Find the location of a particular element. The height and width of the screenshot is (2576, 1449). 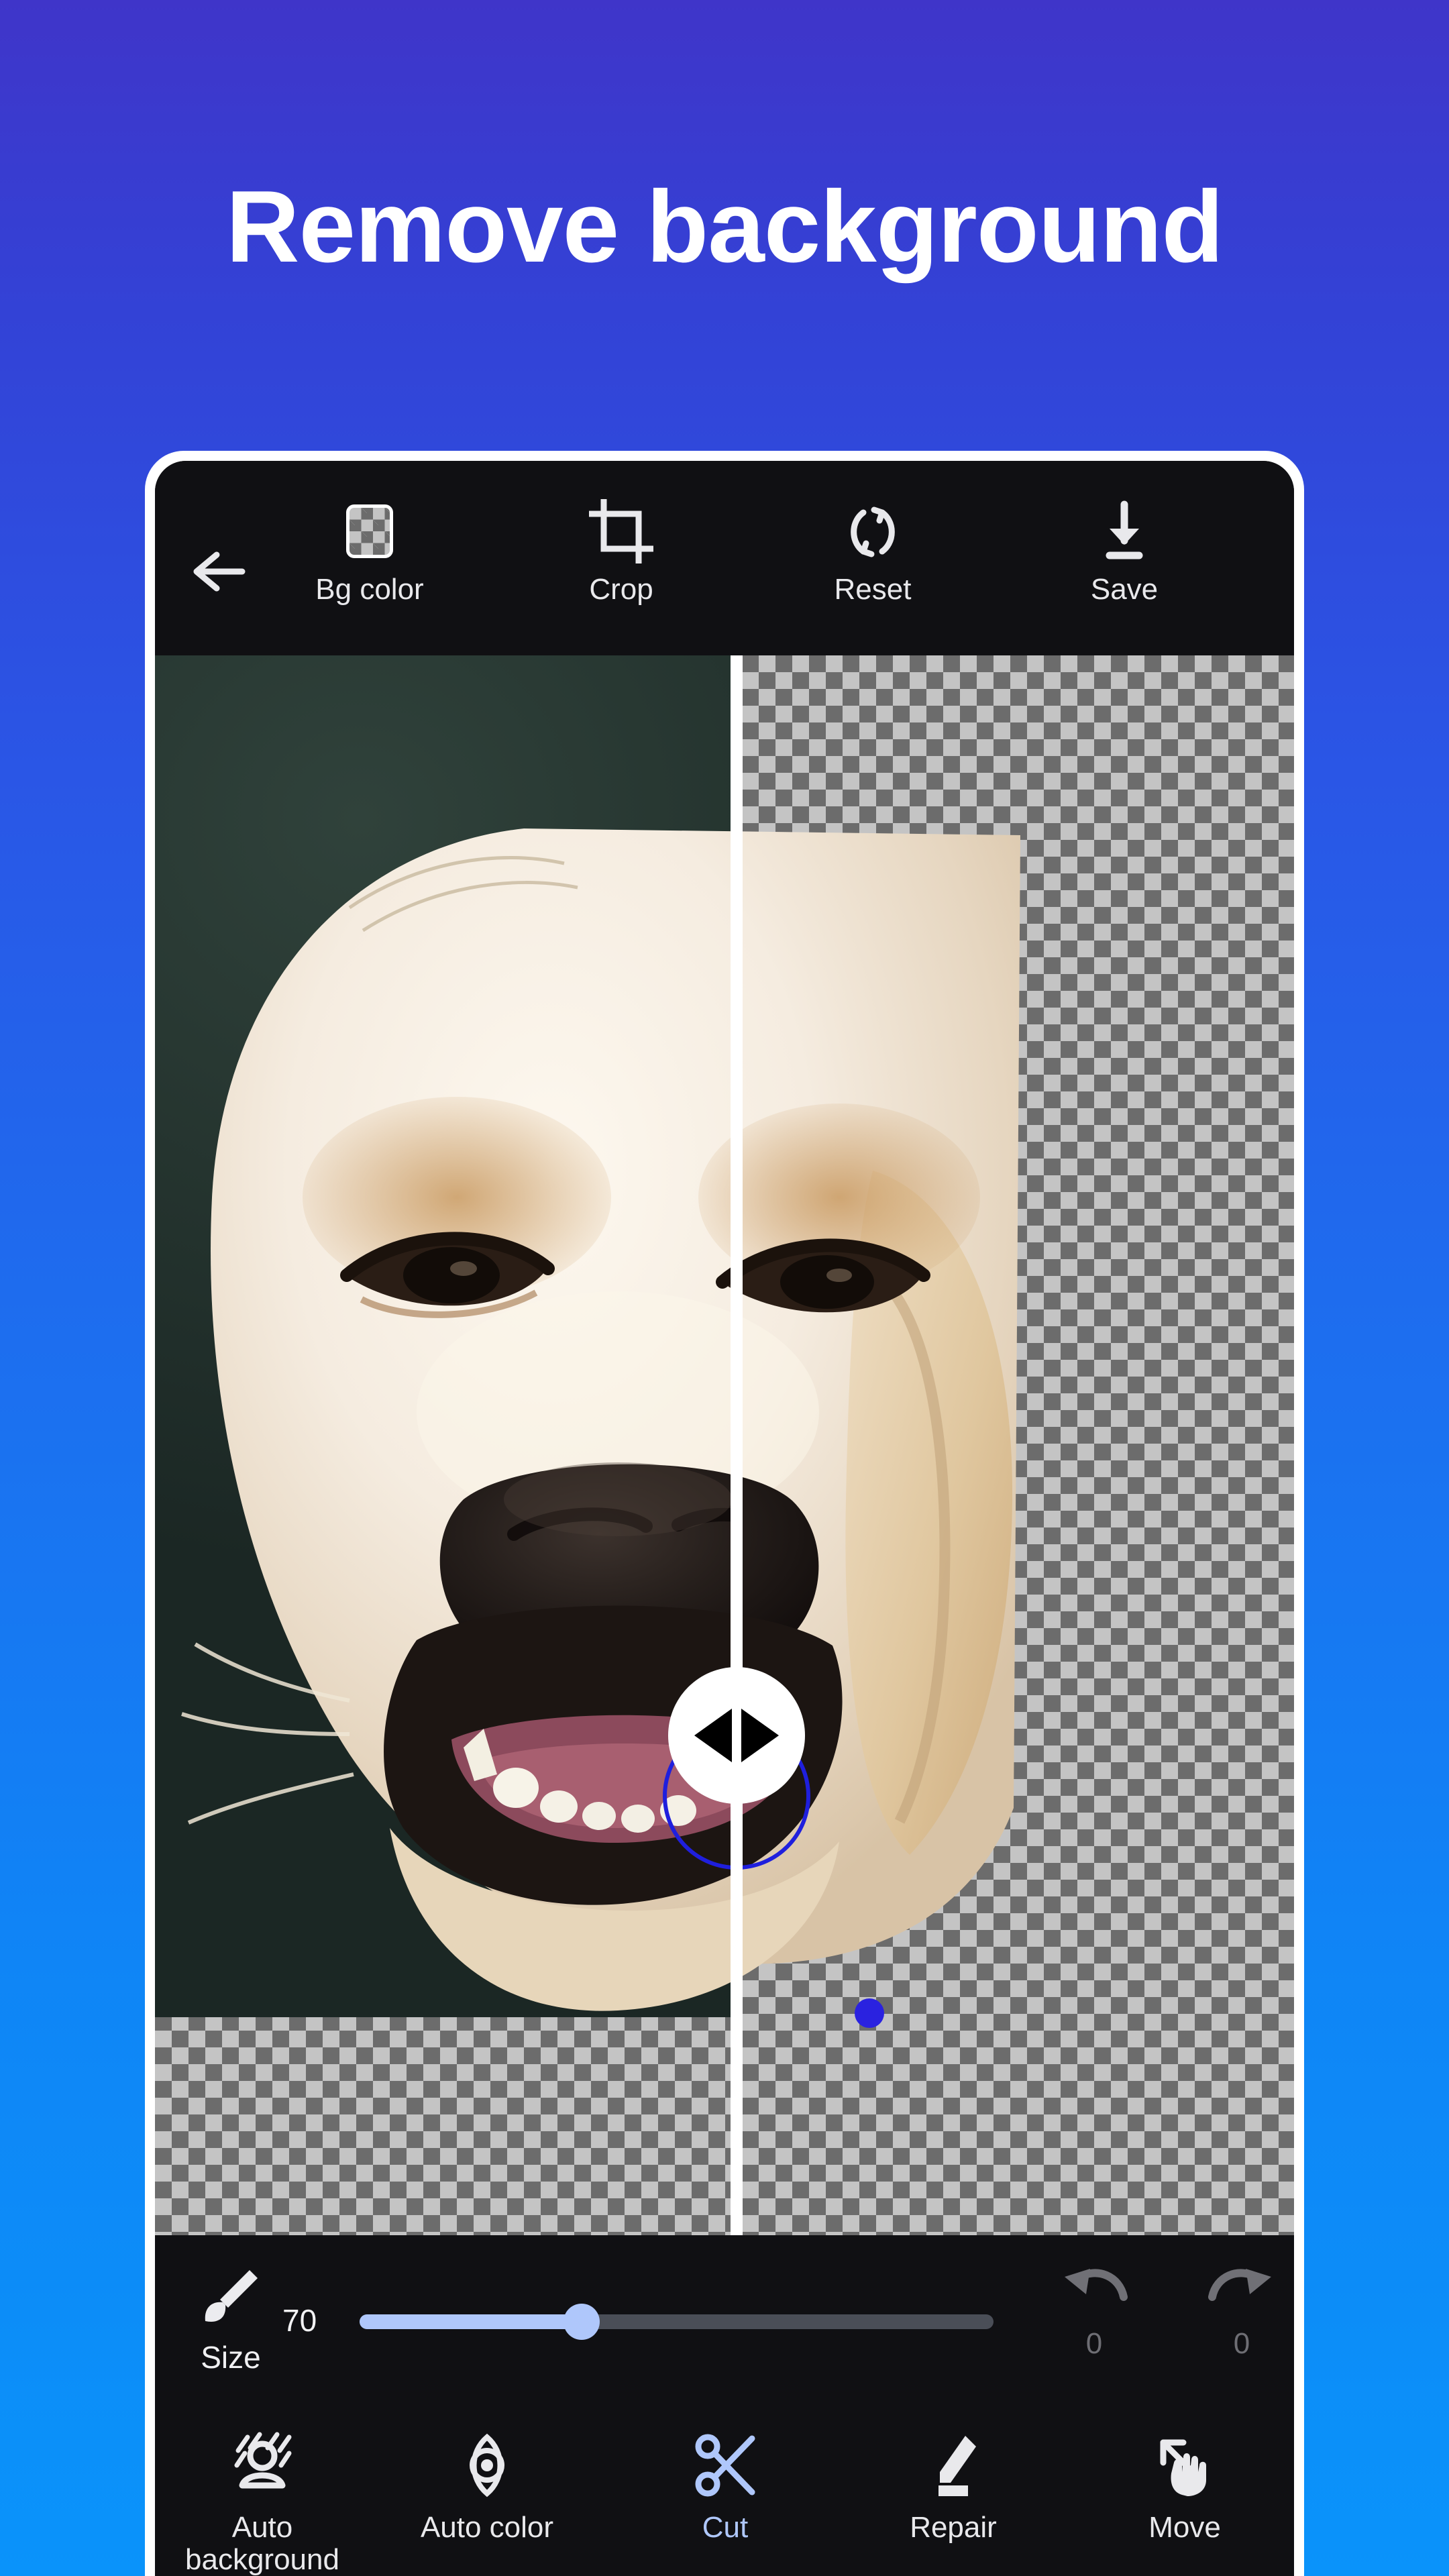

save-label: Save is located at coordinates (1124, 589).